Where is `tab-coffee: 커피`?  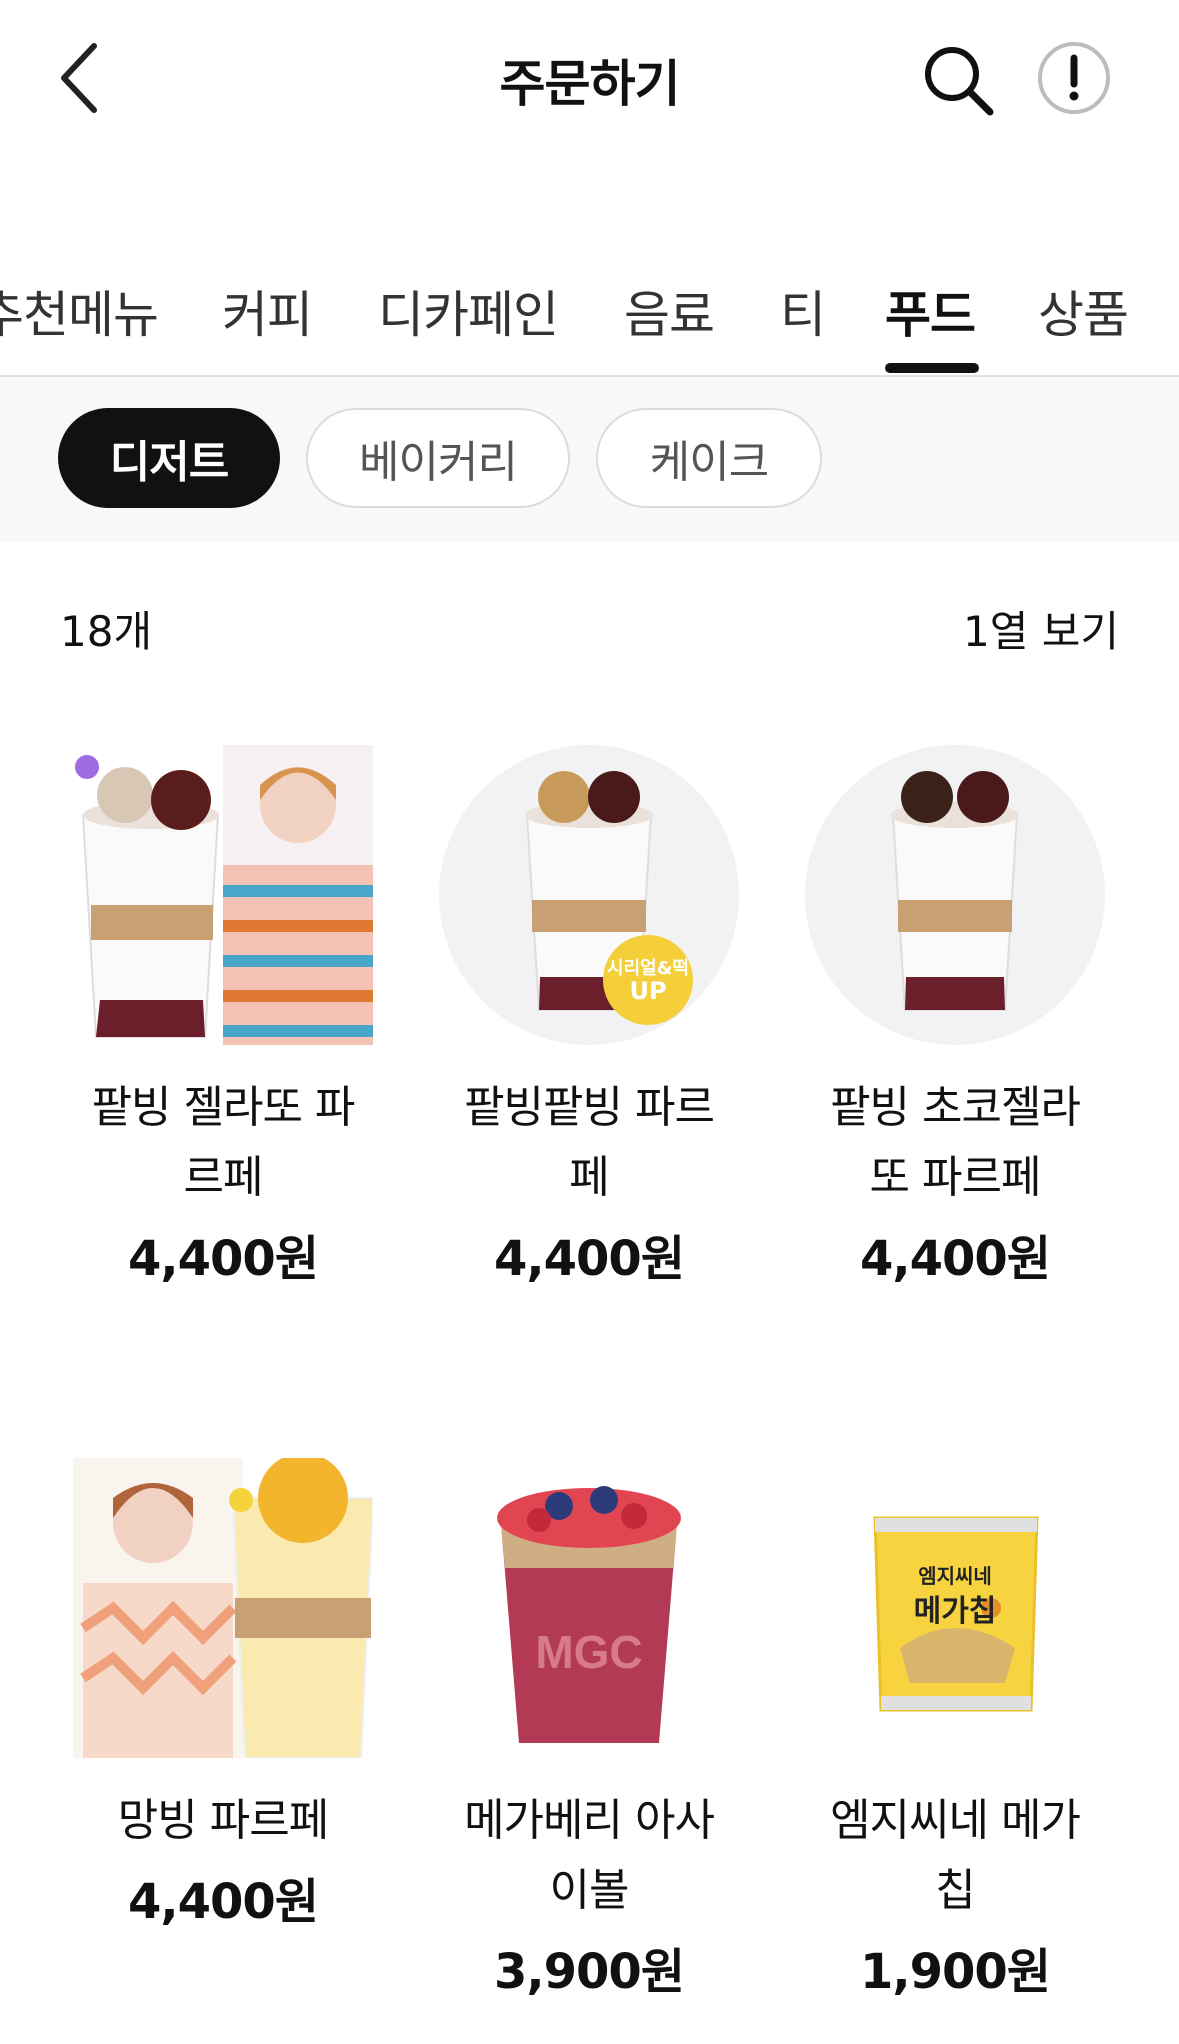
tab-coffee: 커피 is located at coordinates (267, 311).